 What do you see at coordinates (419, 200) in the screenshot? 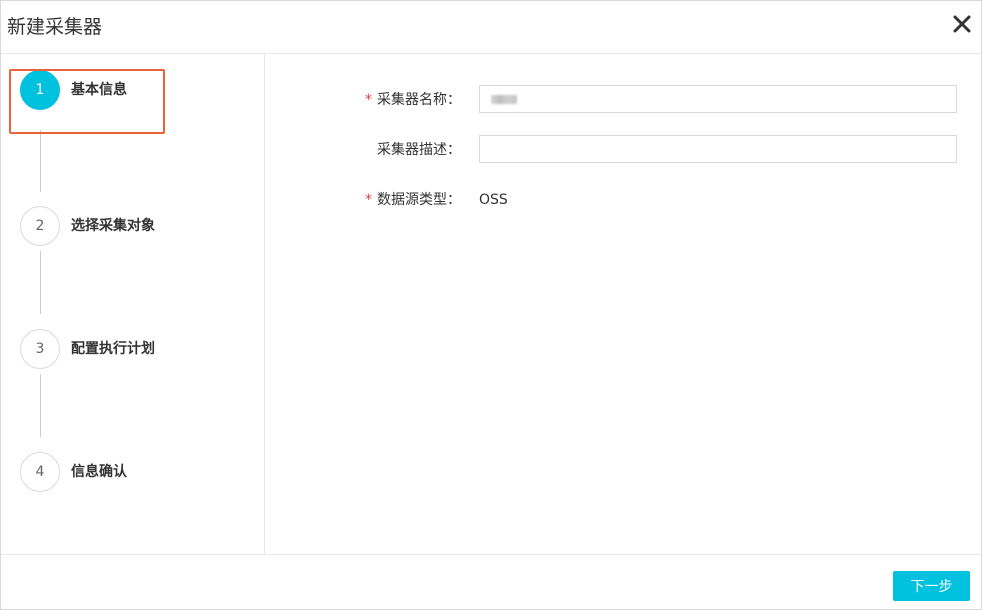
I see `source-type-label-text: 数据源类型：` at bounding box center [419, 200].